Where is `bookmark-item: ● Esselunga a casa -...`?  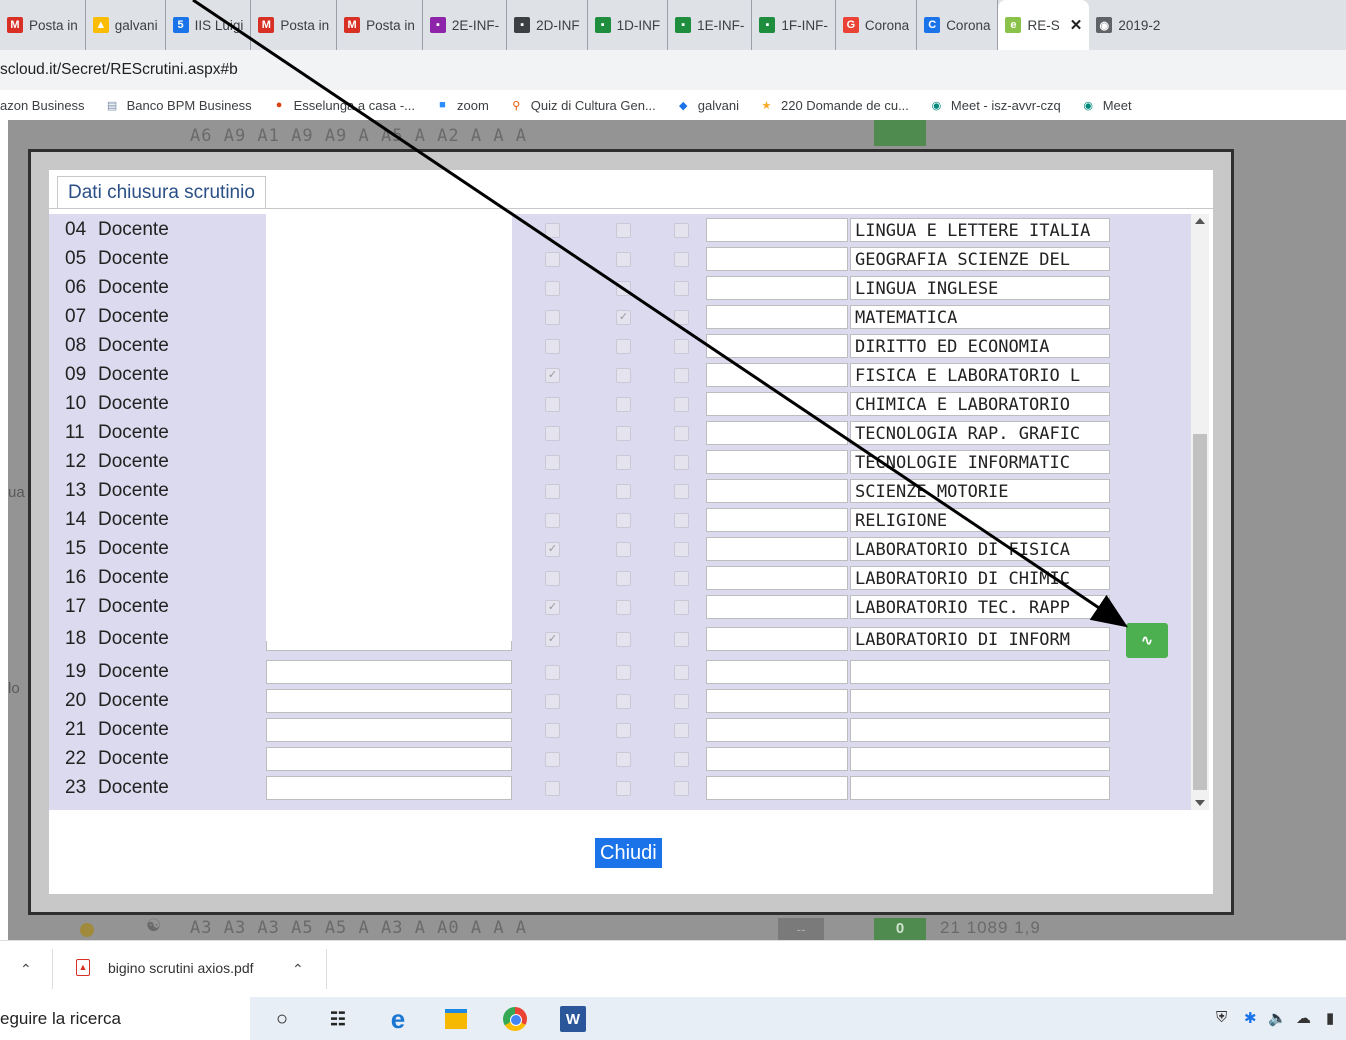
bookmark-item: ● Esselunga a casa -... is located at coordinates (343, 105).